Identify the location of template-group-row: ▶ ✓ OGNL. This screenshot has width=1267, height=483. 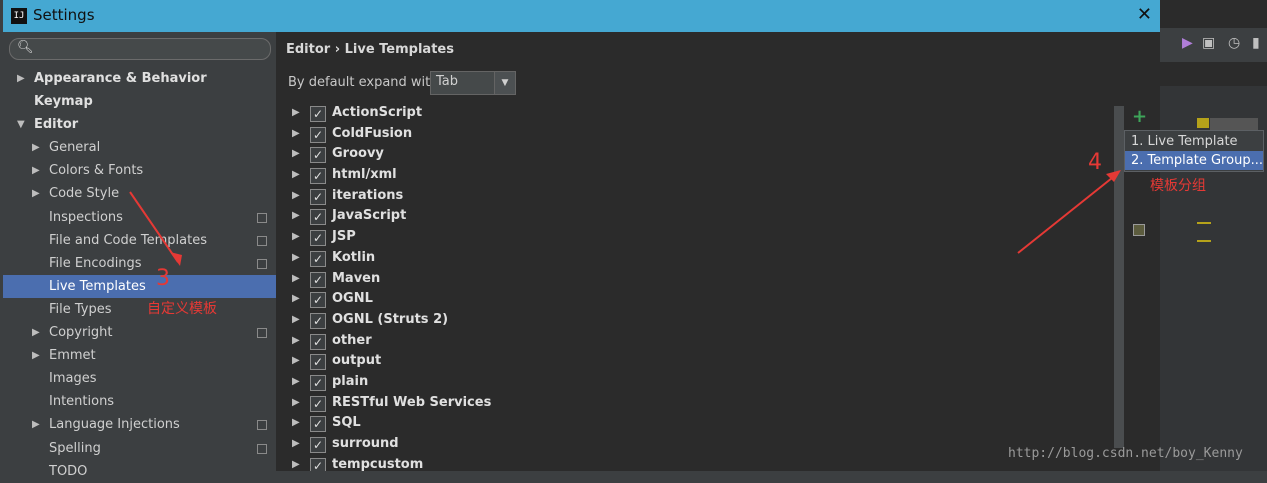
(703, 300).